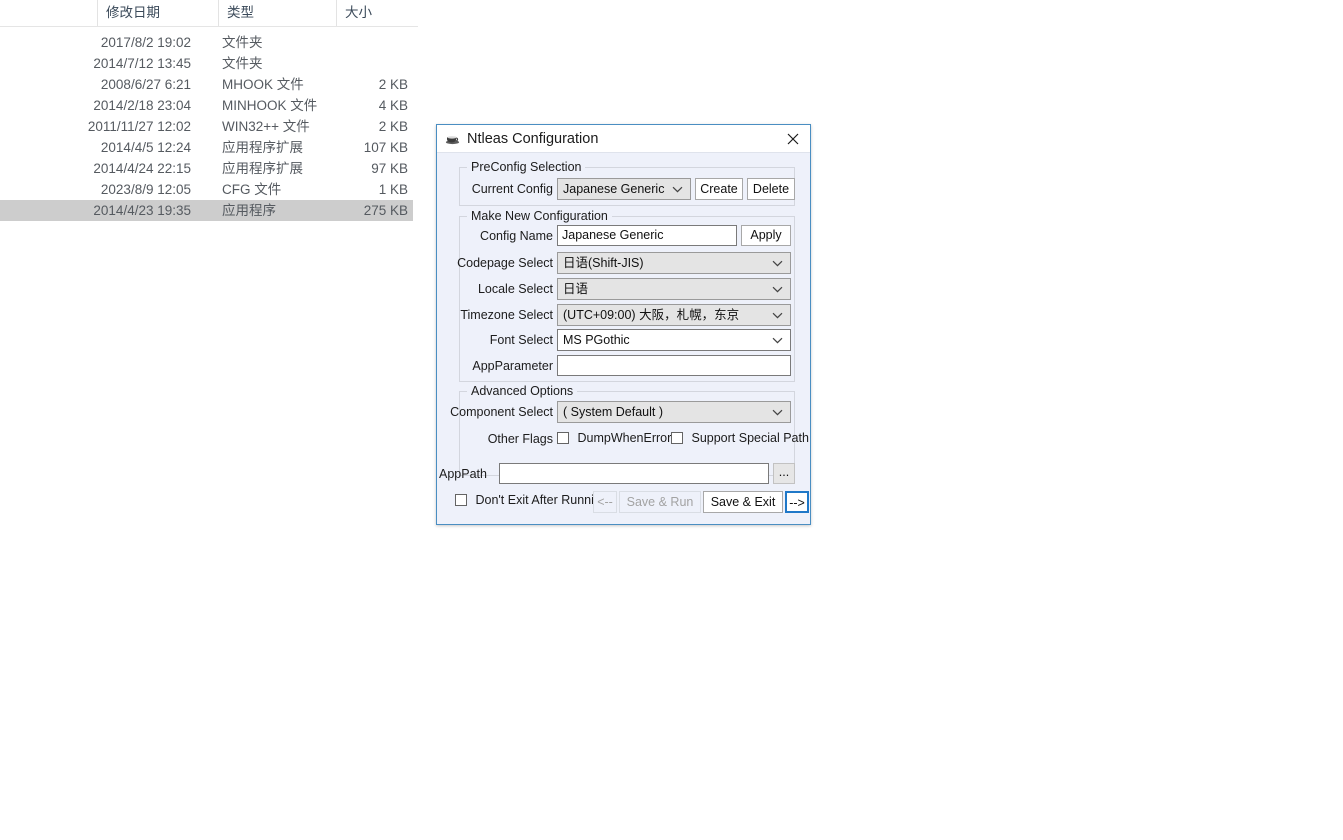  I want to click on timezone-select-combo: (UTC+09:00) 大阪，札幌，东京, so click(674, 315).